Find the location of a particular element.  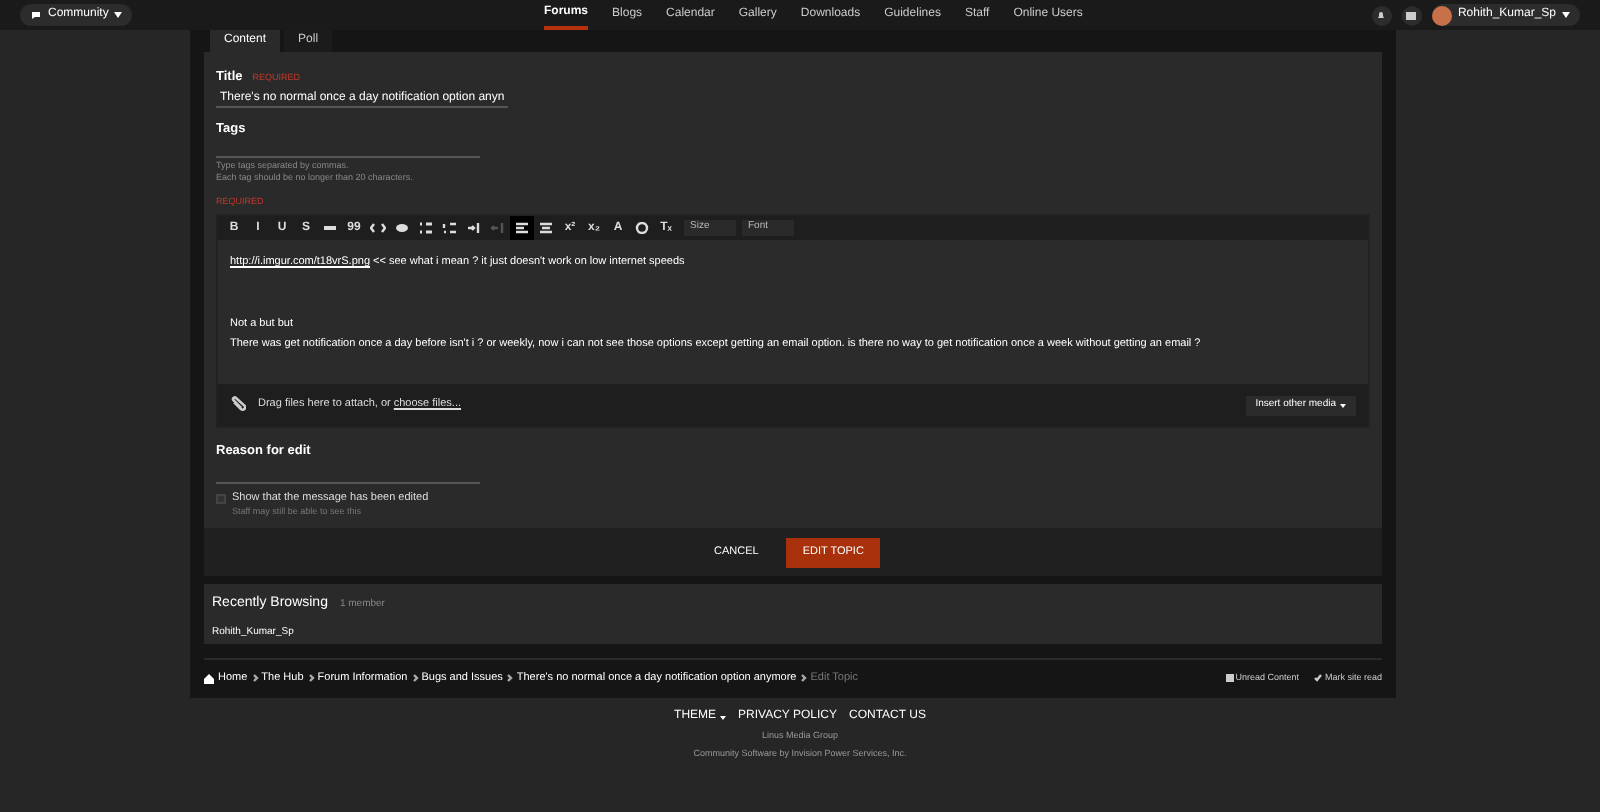

check-icon is located at coordinates (1318, 678).